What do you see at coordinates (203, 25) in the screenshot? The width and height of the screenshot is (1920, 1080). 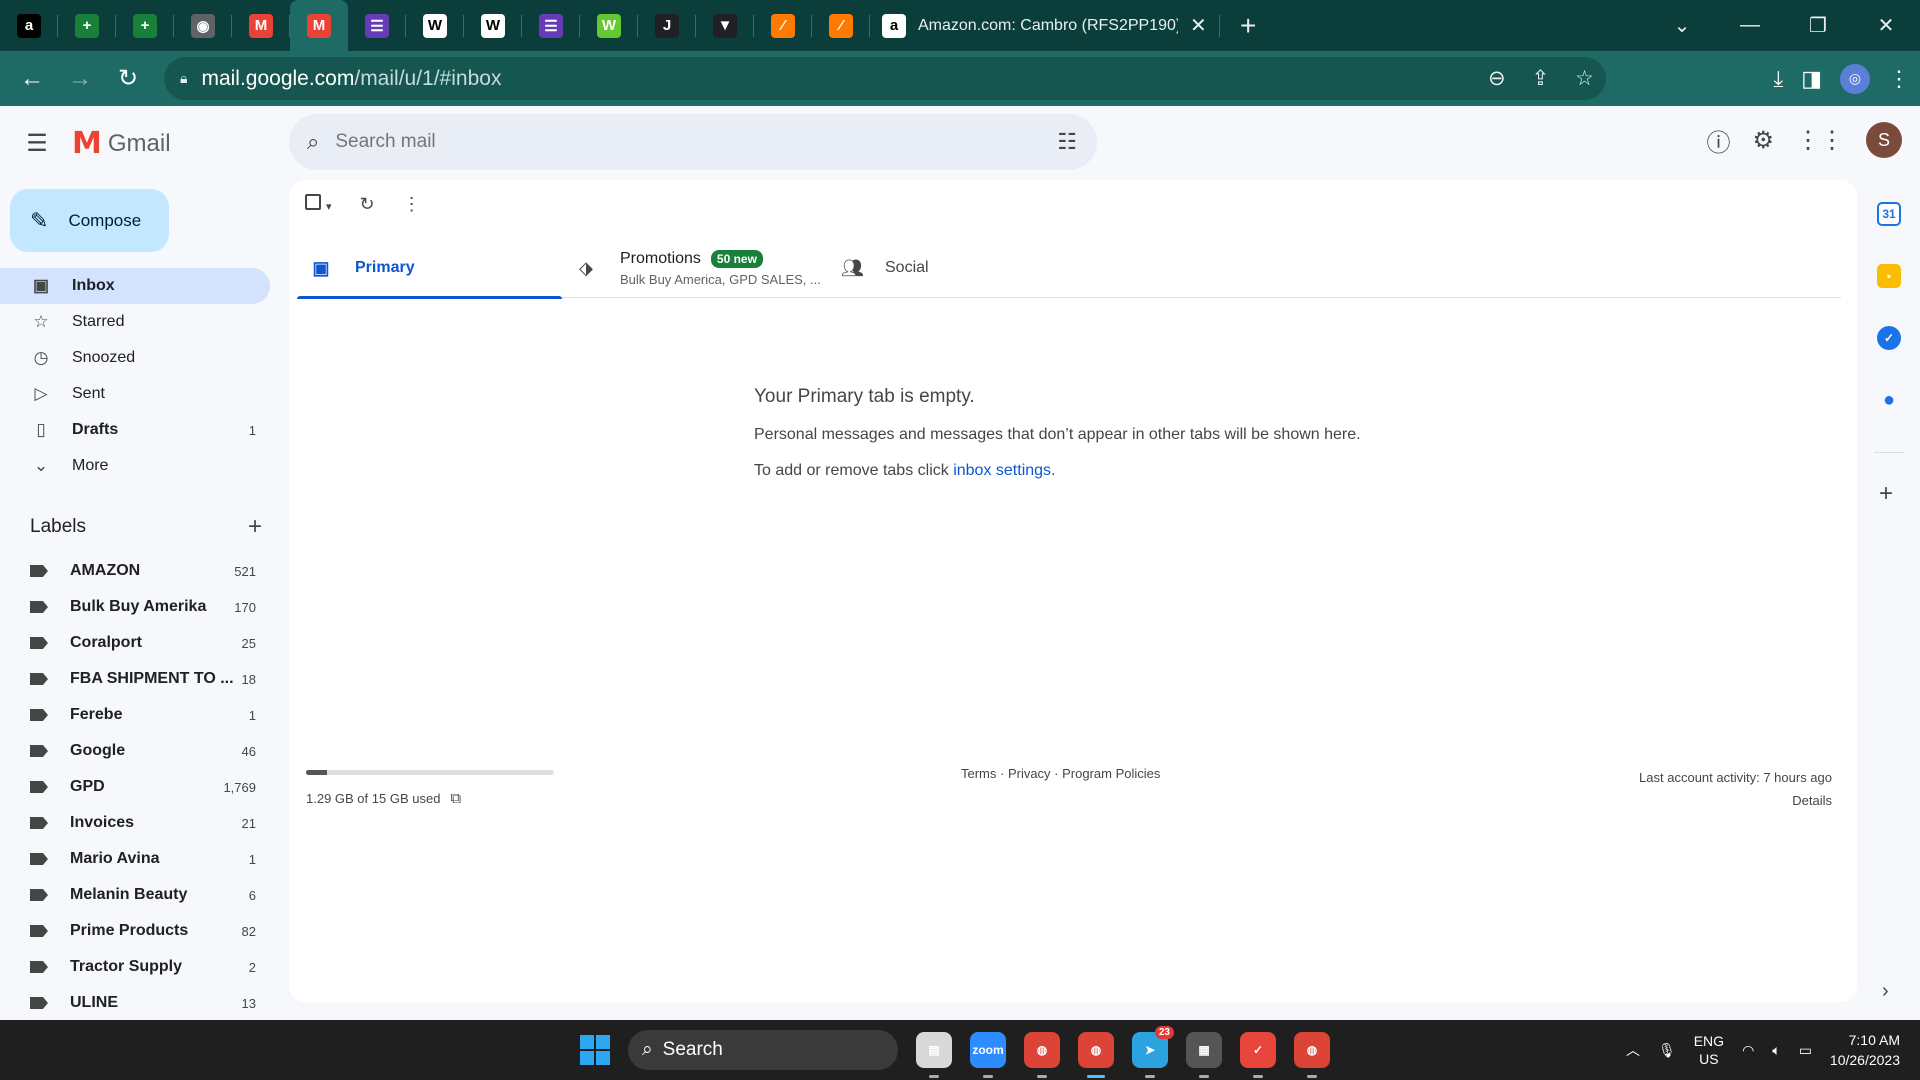 I see `pinned-tab: ◉` at bounding box center [203, 25].